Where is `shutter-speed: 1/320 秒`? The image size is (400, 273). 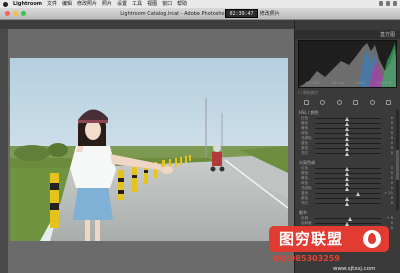
shutter-speed: 1/320 秒 is located at coordinates (384, 83).